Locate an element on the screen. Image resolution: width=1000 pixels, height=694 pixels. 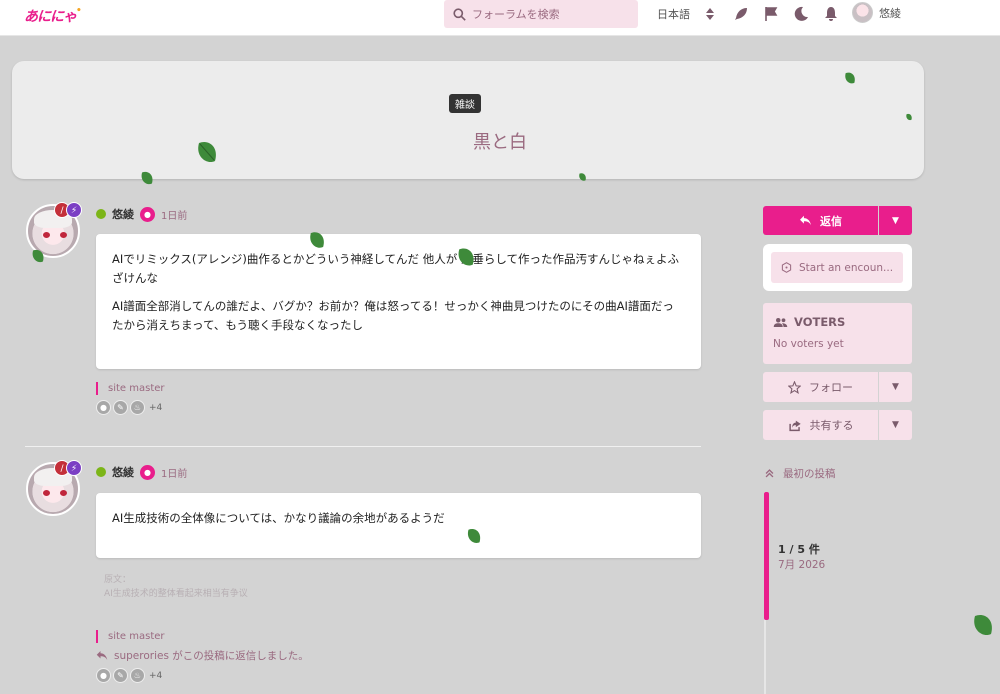
logo-suffix: • is located at coordinates (79, 11).